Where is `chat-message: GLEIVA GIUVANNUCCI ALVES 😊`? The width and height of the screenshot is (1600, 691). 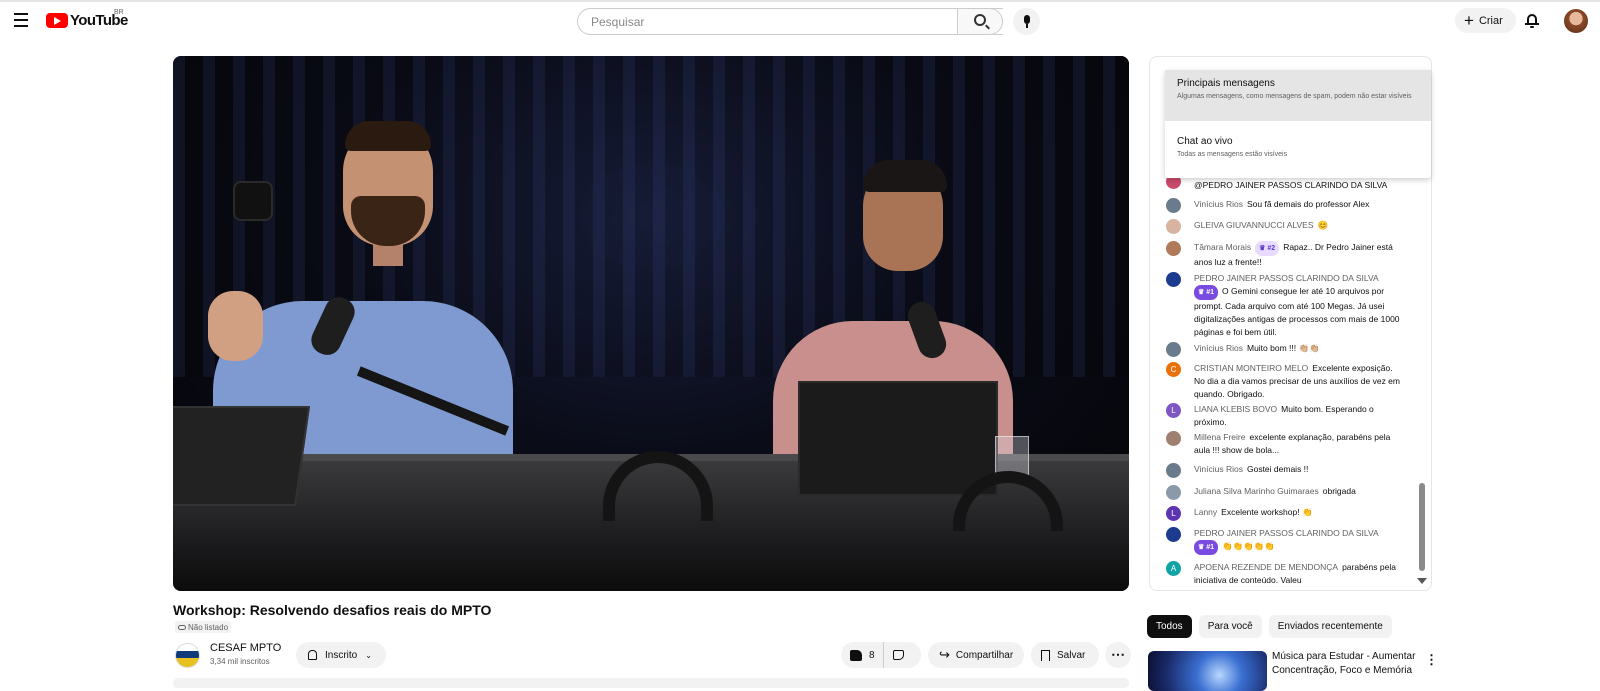
chat-message: GLEIVA GIUVANNUCCI ALVES 😊 is located at coordinates (1283, 226).